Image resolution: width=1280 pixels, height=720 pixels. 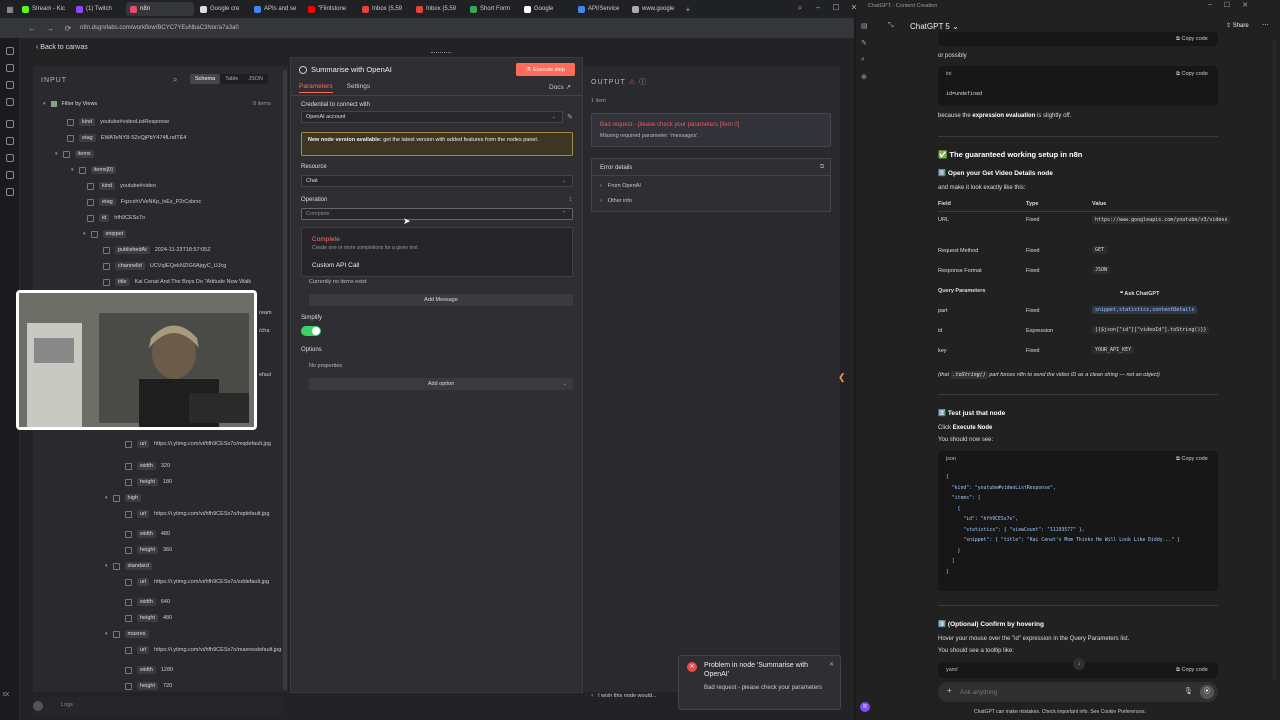 What do you see at coordinates (9, 175) in the screenshot?
I see `help-icon` at bounding box center [9, 175].